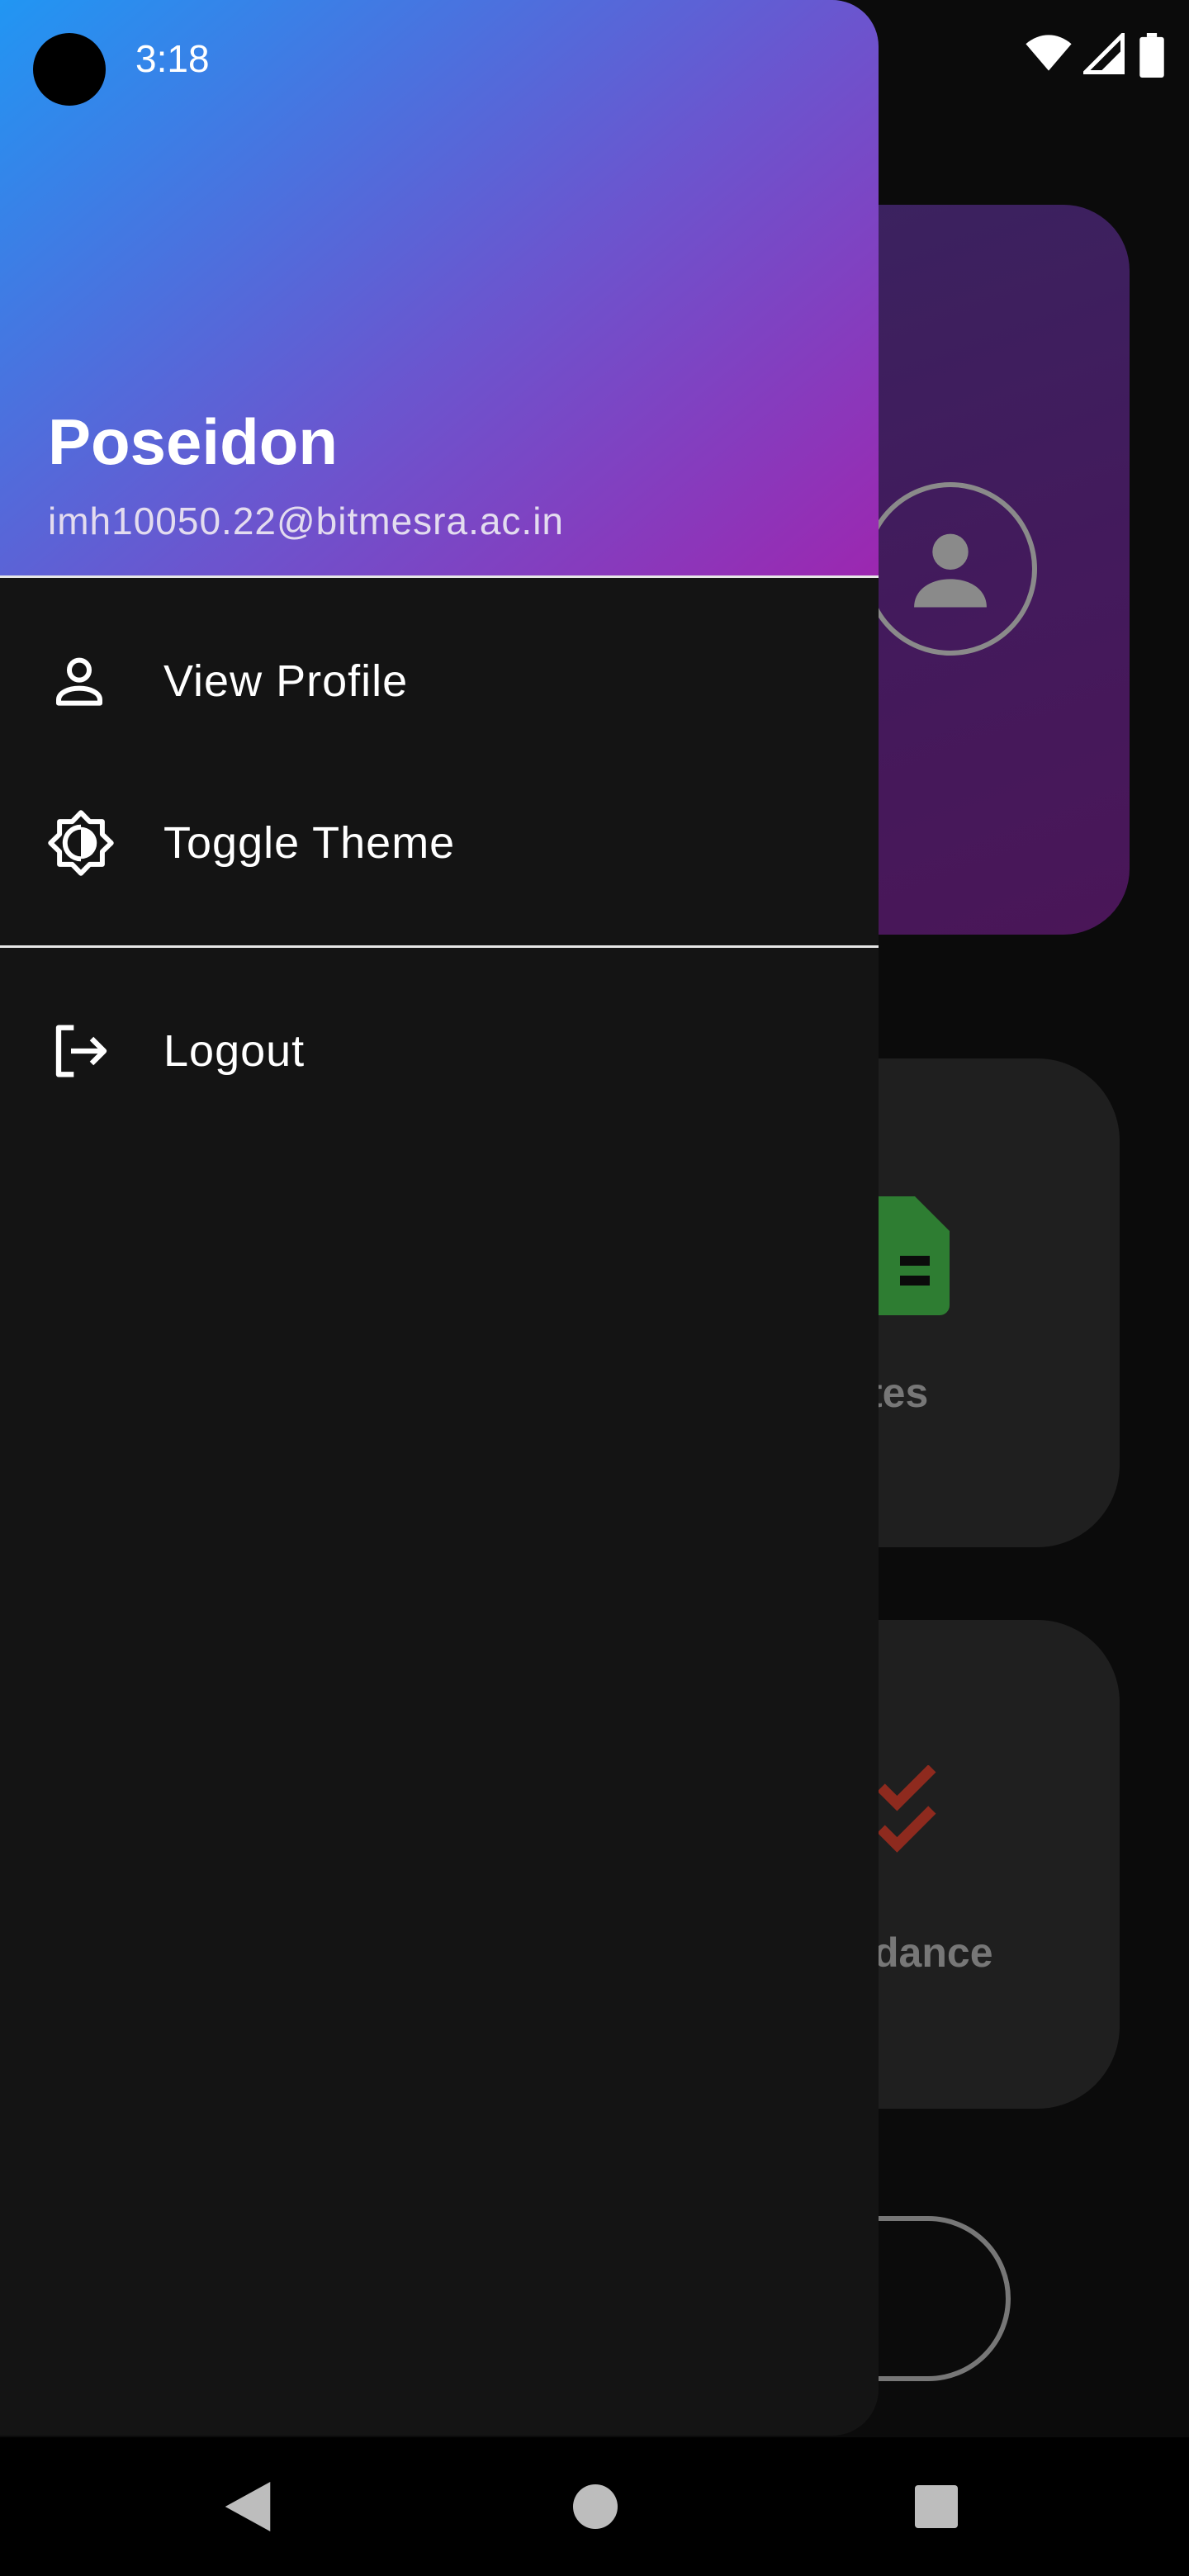 Image resolution: width=1189 pixels, height=2576 pixels. What do you see at coordinates (936, 2506) in the screenshot?
I see `recents-icon` at bounding box center [936, 2506].